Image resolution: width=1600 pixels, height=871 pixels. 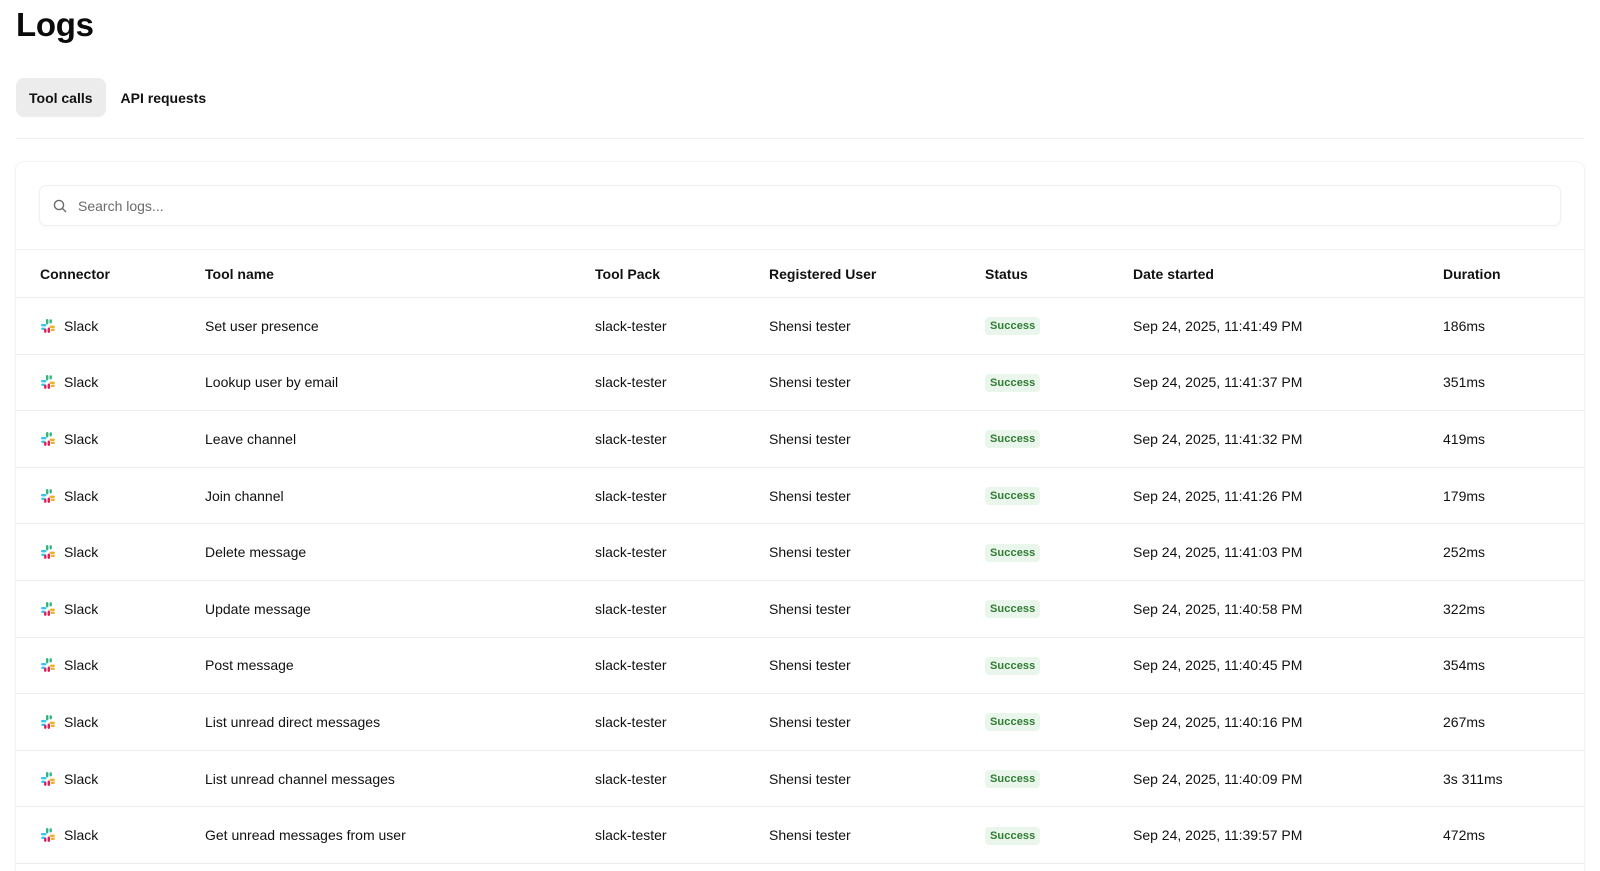 What do you see at coordinates (1464, 552) in the screenshot?
I see `duration: 252ms` at bounding box center [1464, 552].